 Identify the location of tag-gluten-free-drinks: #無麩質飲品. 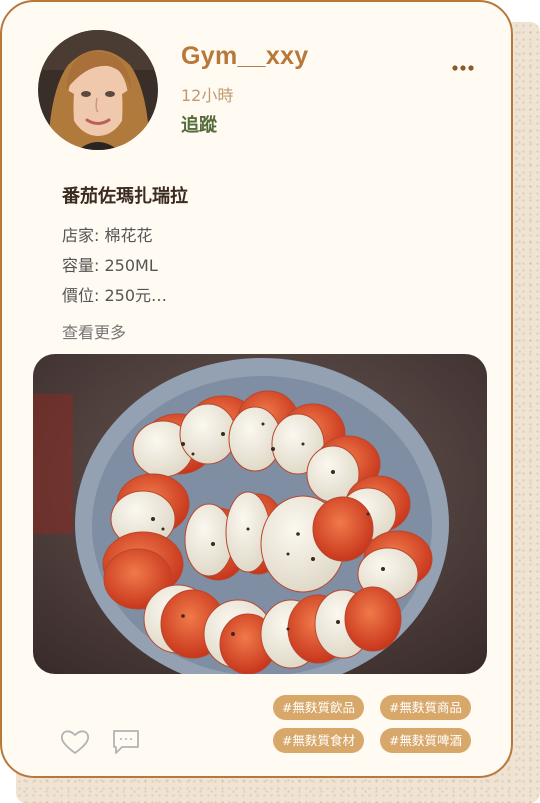
(318, 707).